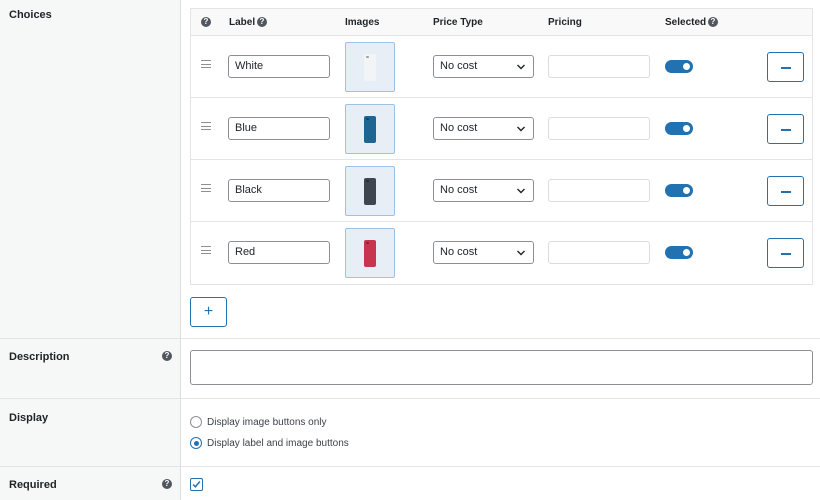  I want to click on header-images: Images, so click(362, 22).